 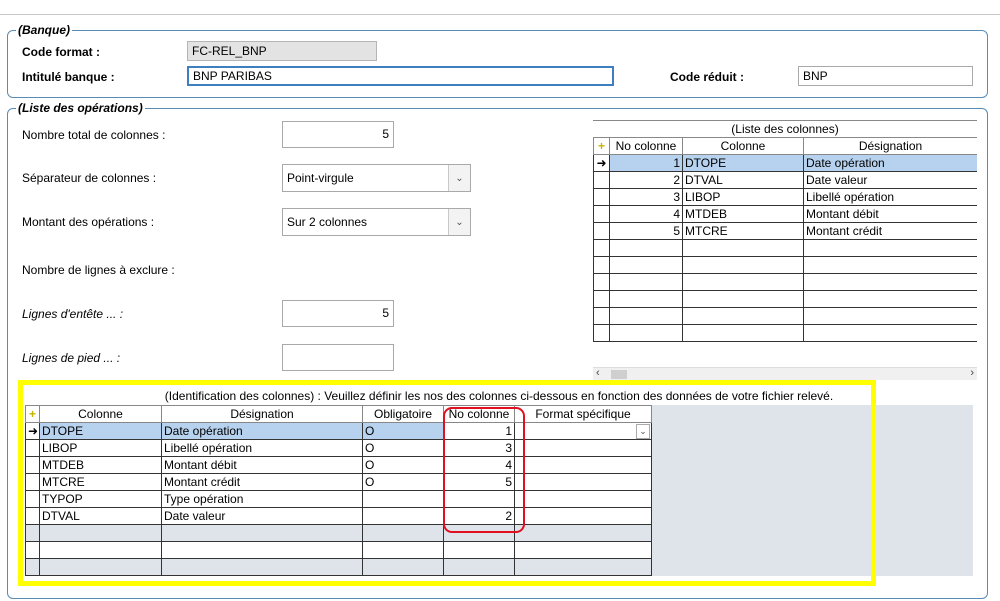 I want to click on table-row: 3 LIBOP Libellé opération, so click(x=785, y=197).